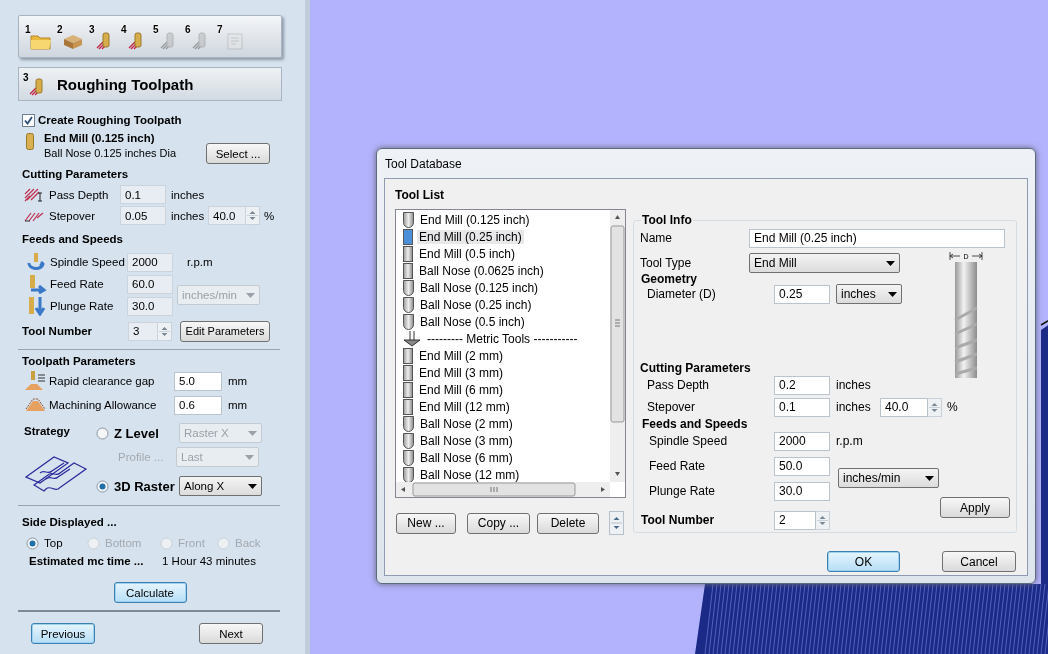 The image size is (1048, 654). Describe the element at coordinates (863, 561) in the screenshot. I see `ok-button: OK` at that location.